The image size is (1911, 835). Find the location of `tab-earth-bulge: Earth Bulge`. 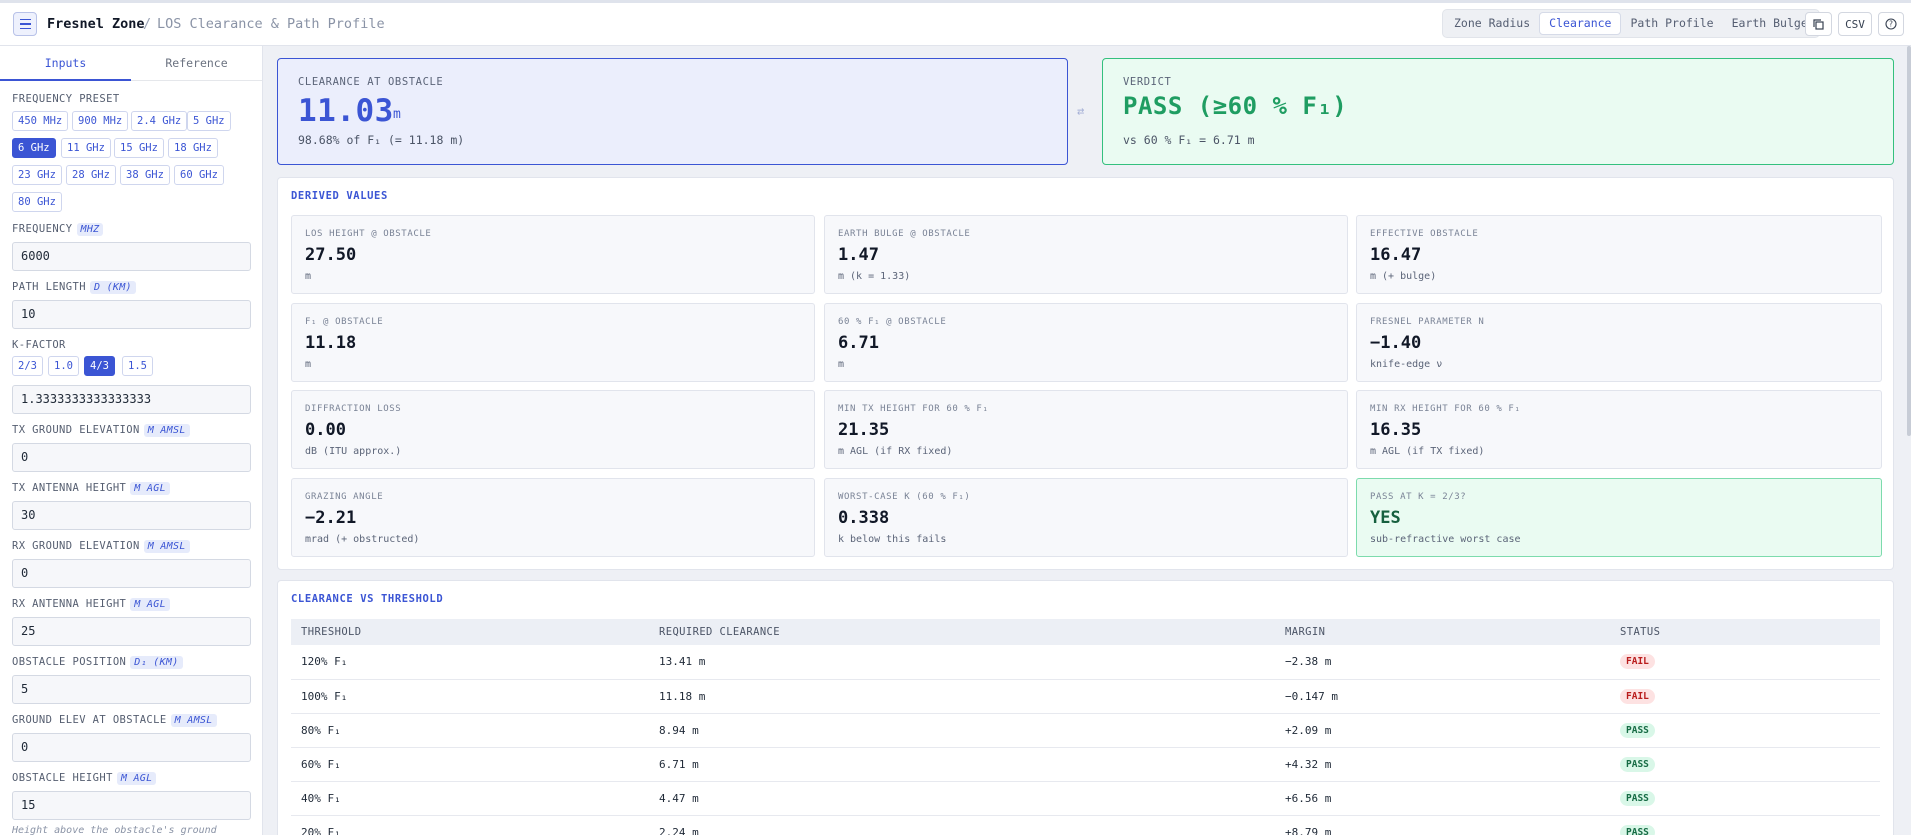

tab-earth-bulge: Earth Bulge is located at coordinates (1770, 23).